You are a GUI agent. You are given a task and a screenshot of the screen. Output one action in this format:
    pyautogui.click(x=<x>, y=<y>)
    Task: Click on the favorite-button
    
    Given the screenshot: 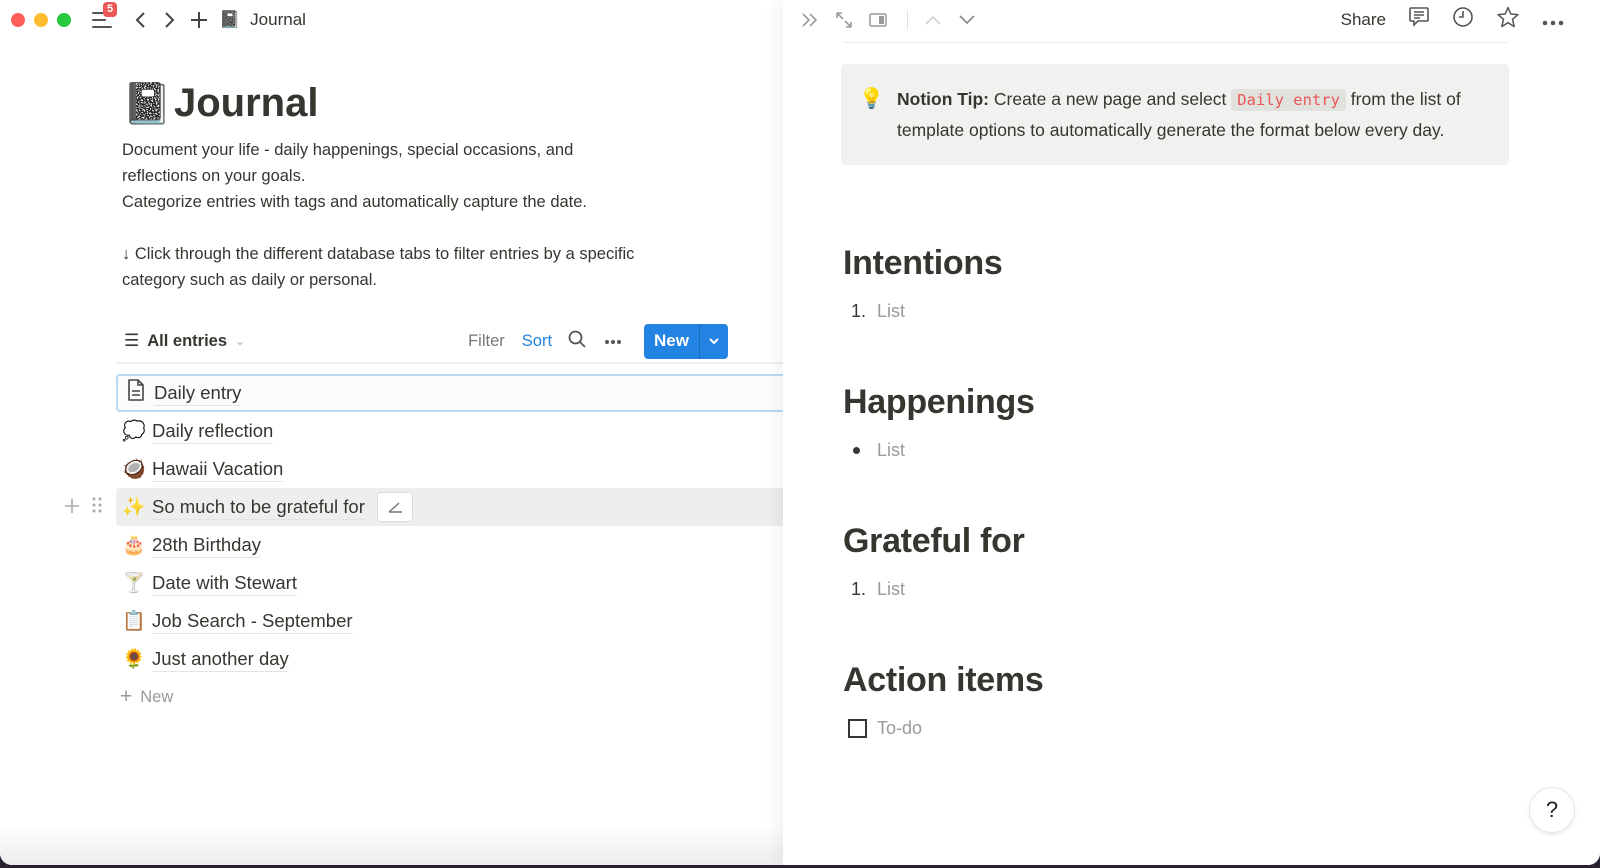 What is the action you would take?
    pyautogui.click(x=1508, y=20)
    